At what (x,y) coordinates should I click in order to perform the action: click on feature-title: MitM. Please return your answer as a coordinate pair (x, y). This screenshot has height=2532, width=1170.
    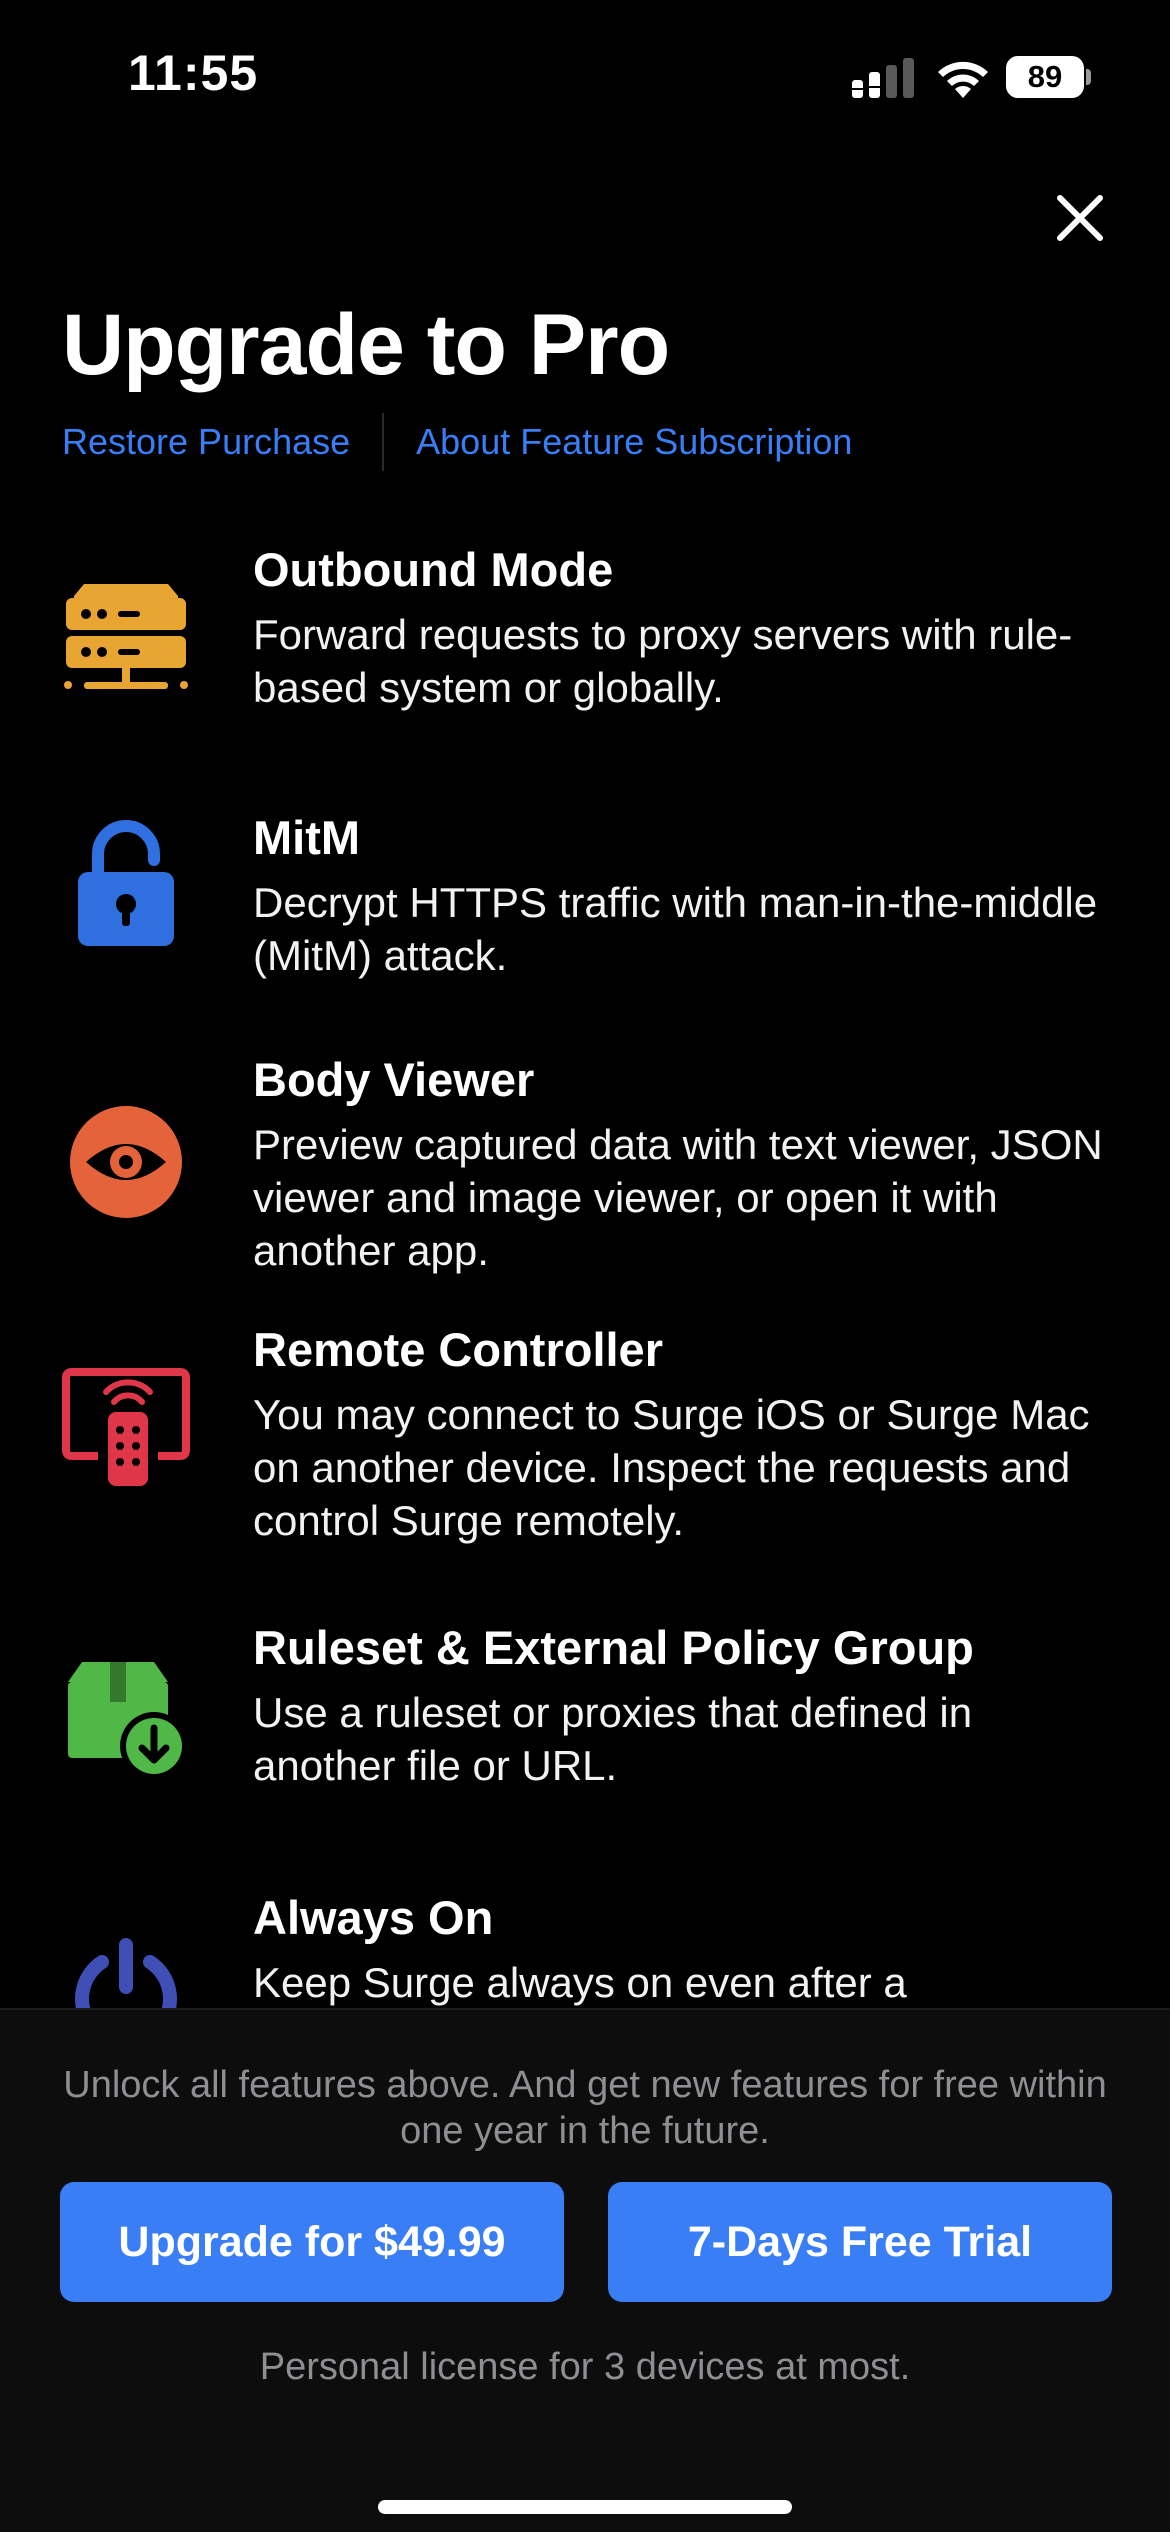
    Looking at the image, I should click on (307, 837).